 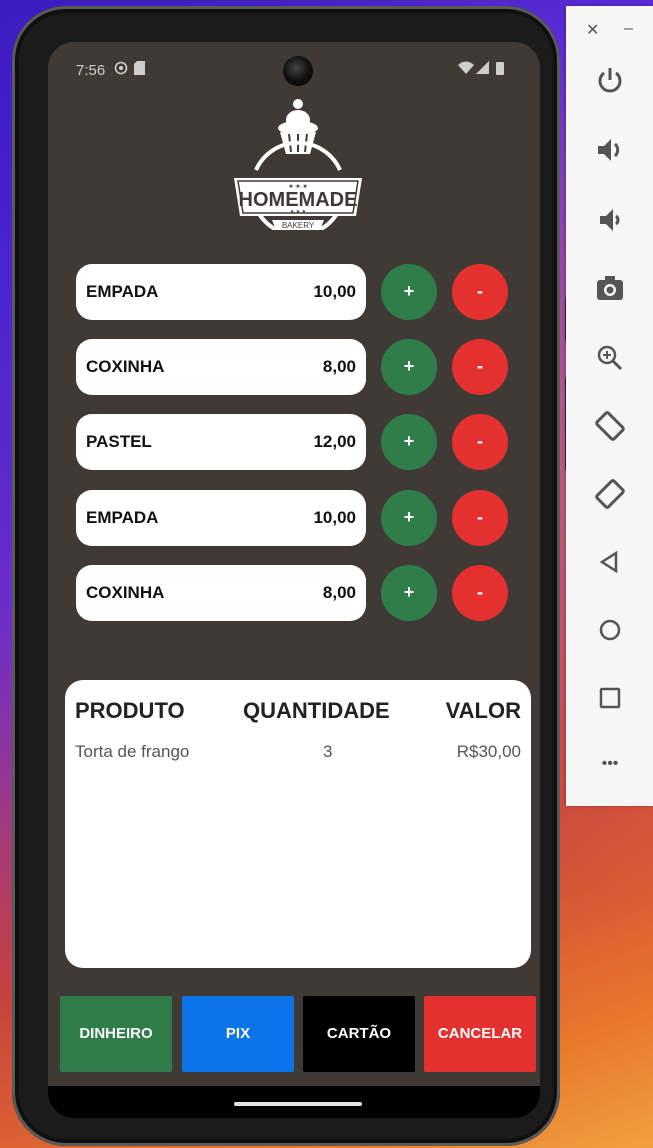 I want to click on row-product: Torta de frango, so click(x=132, y=751).